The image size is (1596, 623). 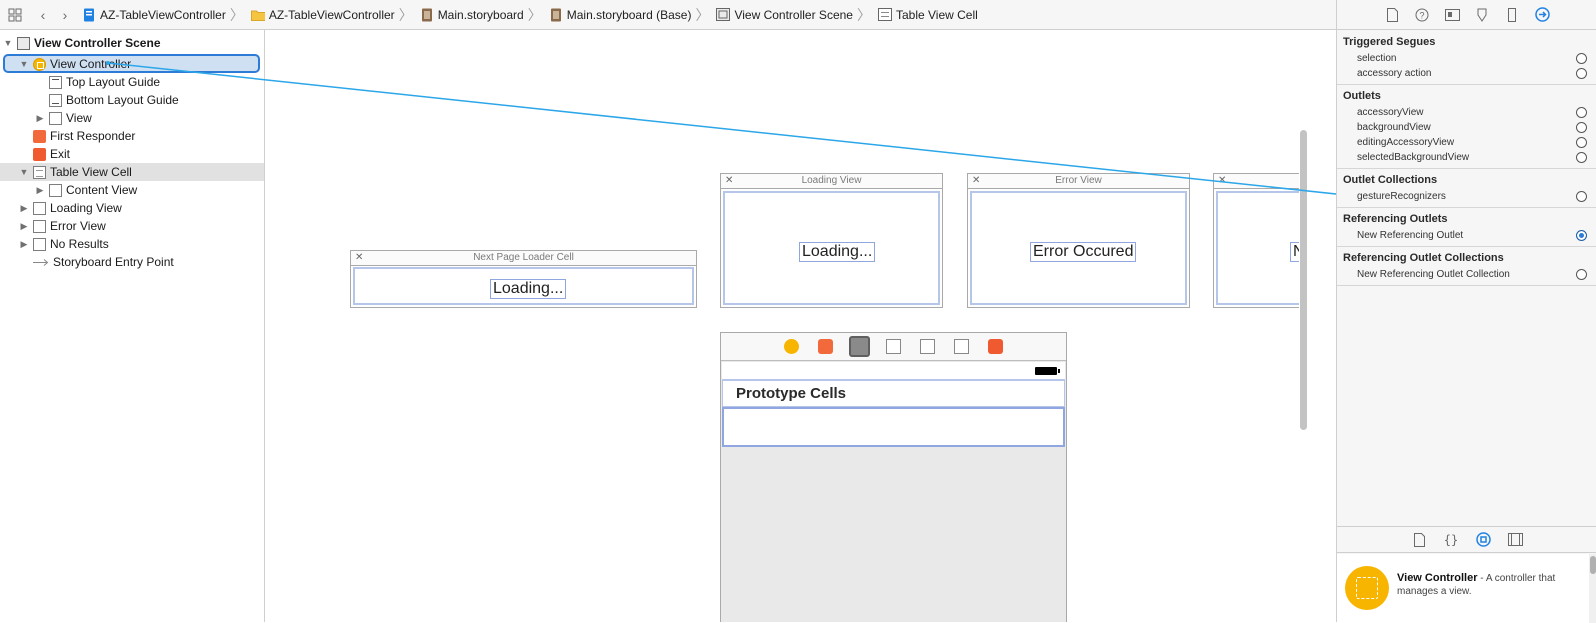 What do you see at coordinates (1466, 540) in the screenshot?
I see `library-tabs: {}` at bounding box center [1466, 540].